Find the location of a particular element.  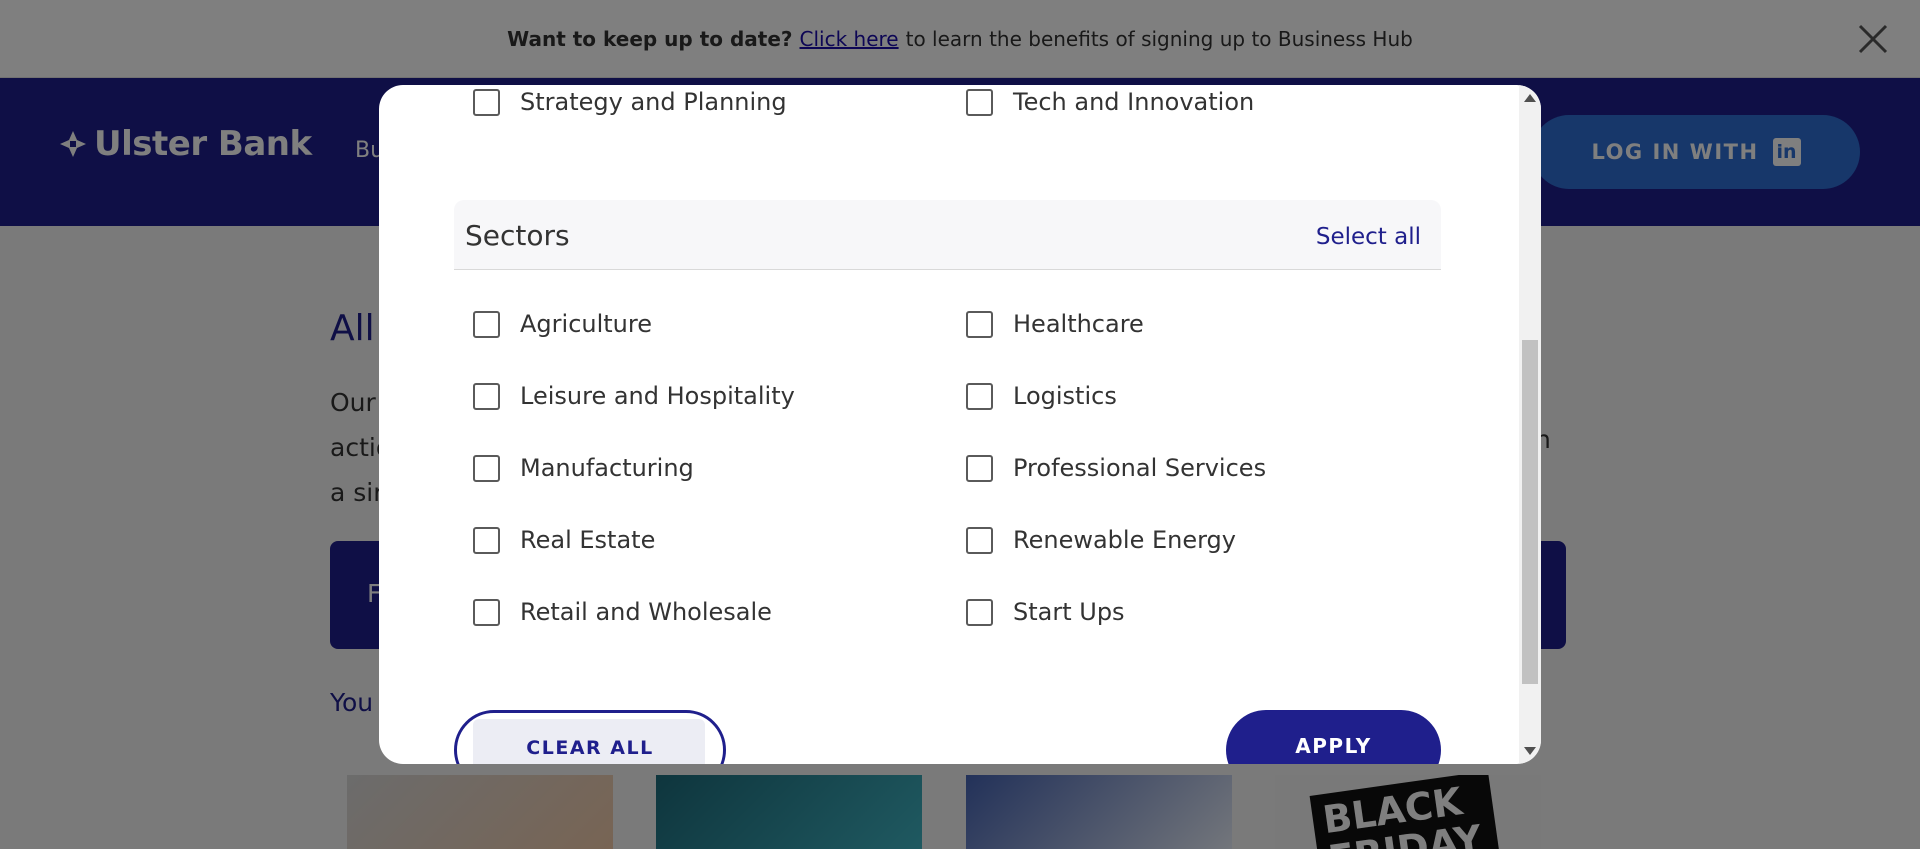

checkbox-option: Agriculture is located at coordinates (562, 324).